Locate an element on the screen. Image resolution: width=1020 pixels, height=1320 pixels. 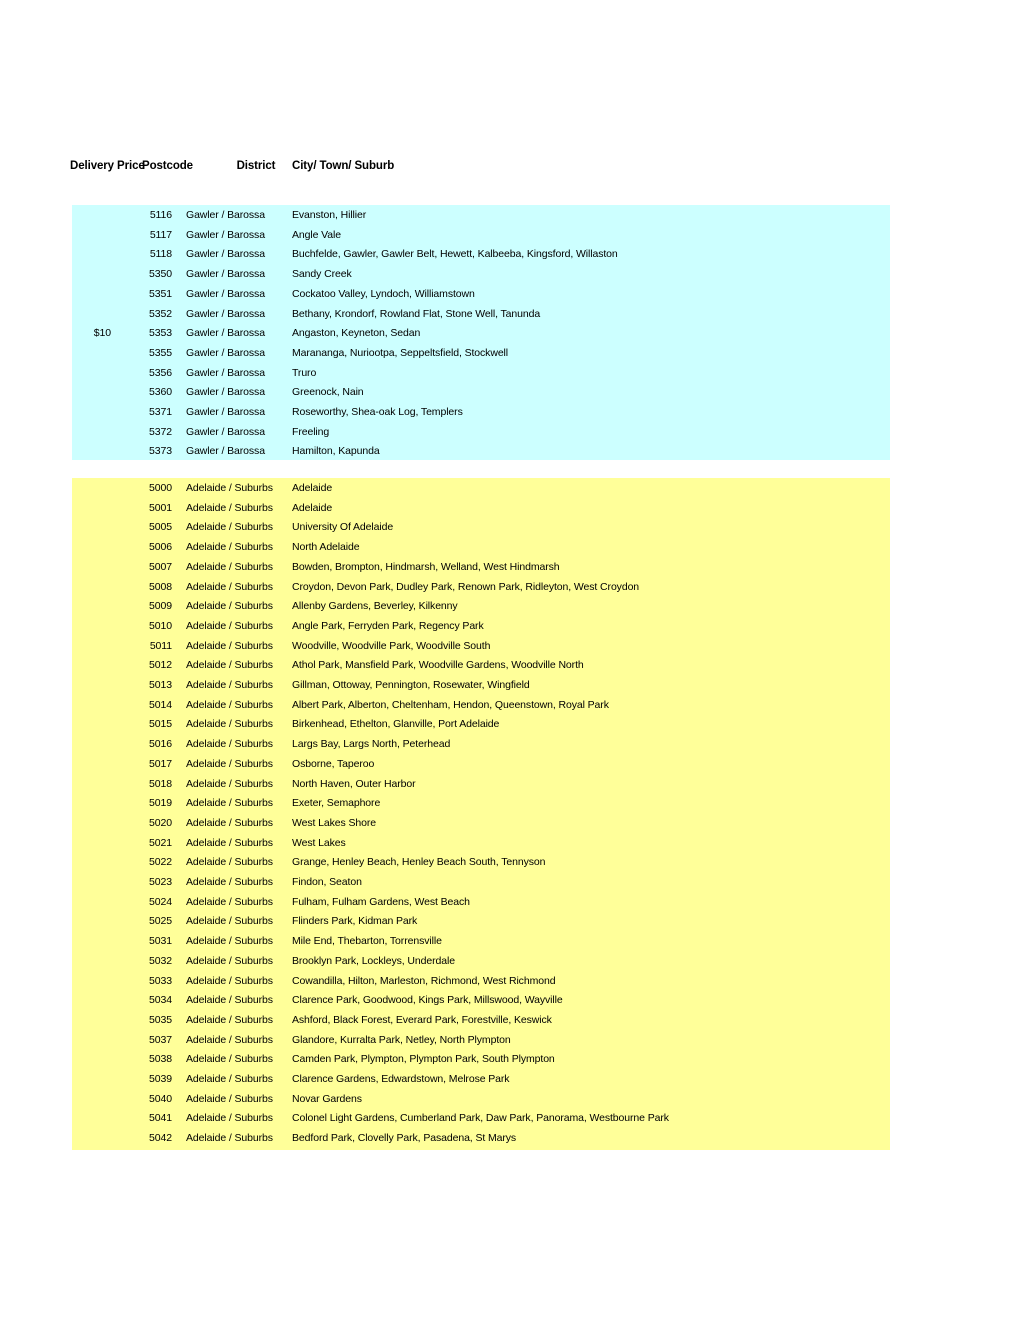
cell-delivery-price: $10 is located at coordinates (102, 333).